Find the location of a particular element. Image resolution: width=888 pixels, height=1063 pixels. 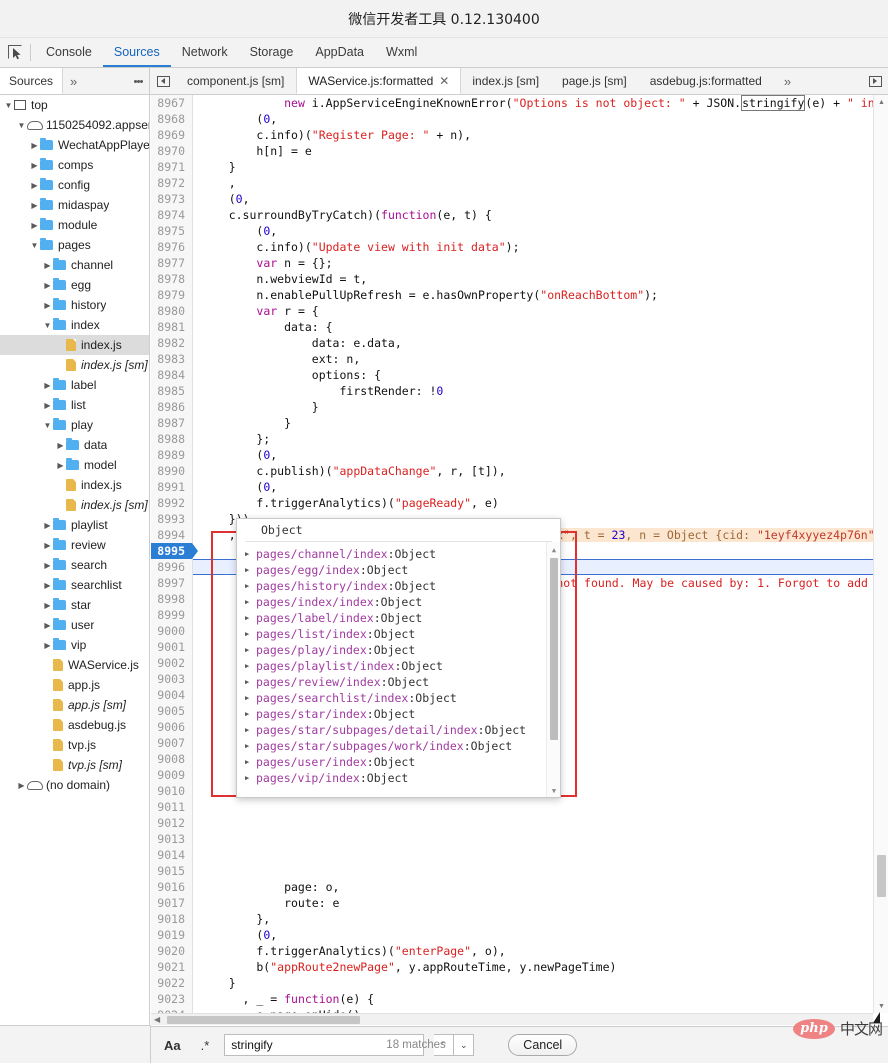

scroll-up-icon: ▲ is located at coordinates (881, 102).